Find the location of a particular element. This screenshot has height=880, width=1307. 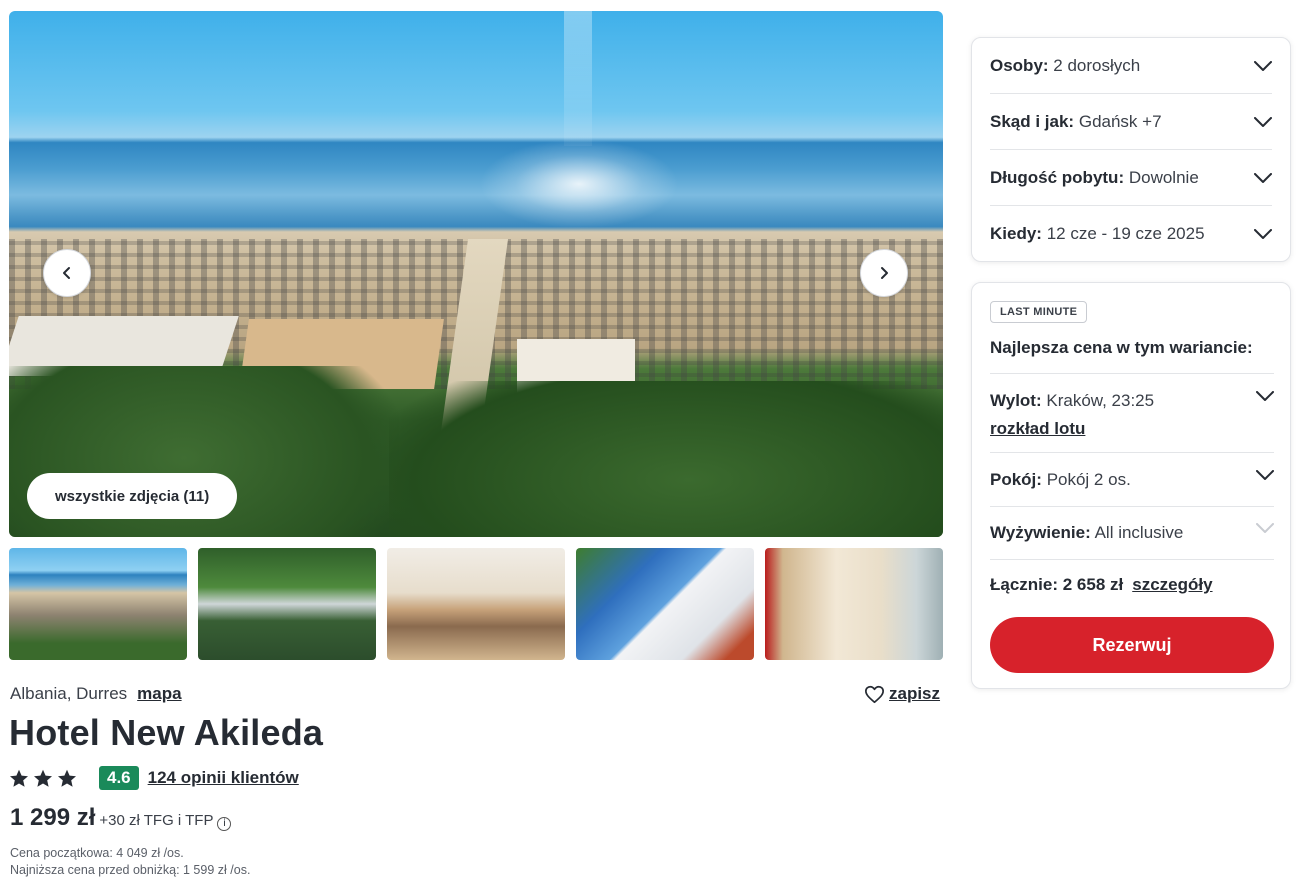

gallery-next-button is located at coordinates (884, 273).